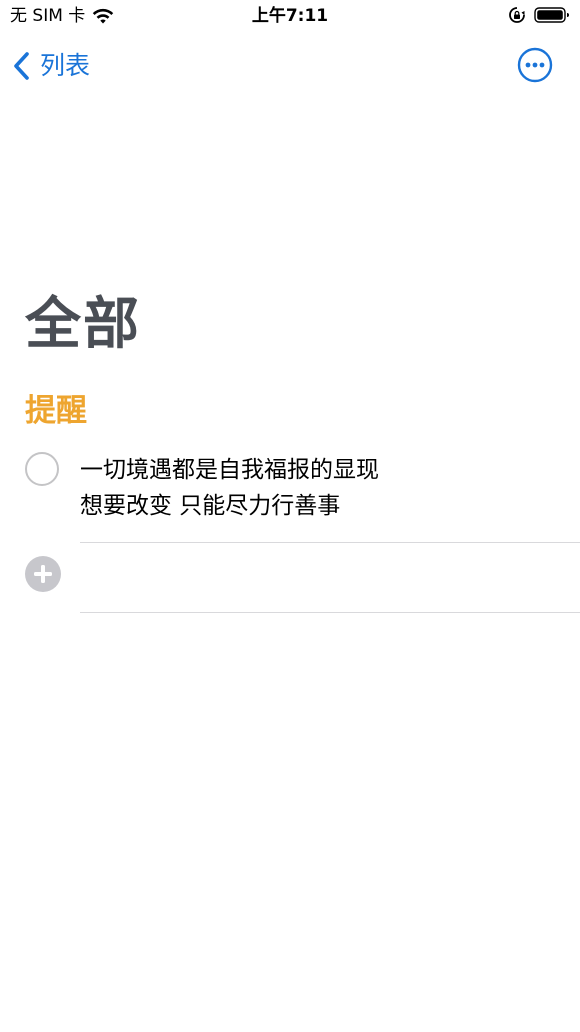 This screenshot has height=1032, width=580. I want to click on orientation-lock-icon, so click(517, 15).